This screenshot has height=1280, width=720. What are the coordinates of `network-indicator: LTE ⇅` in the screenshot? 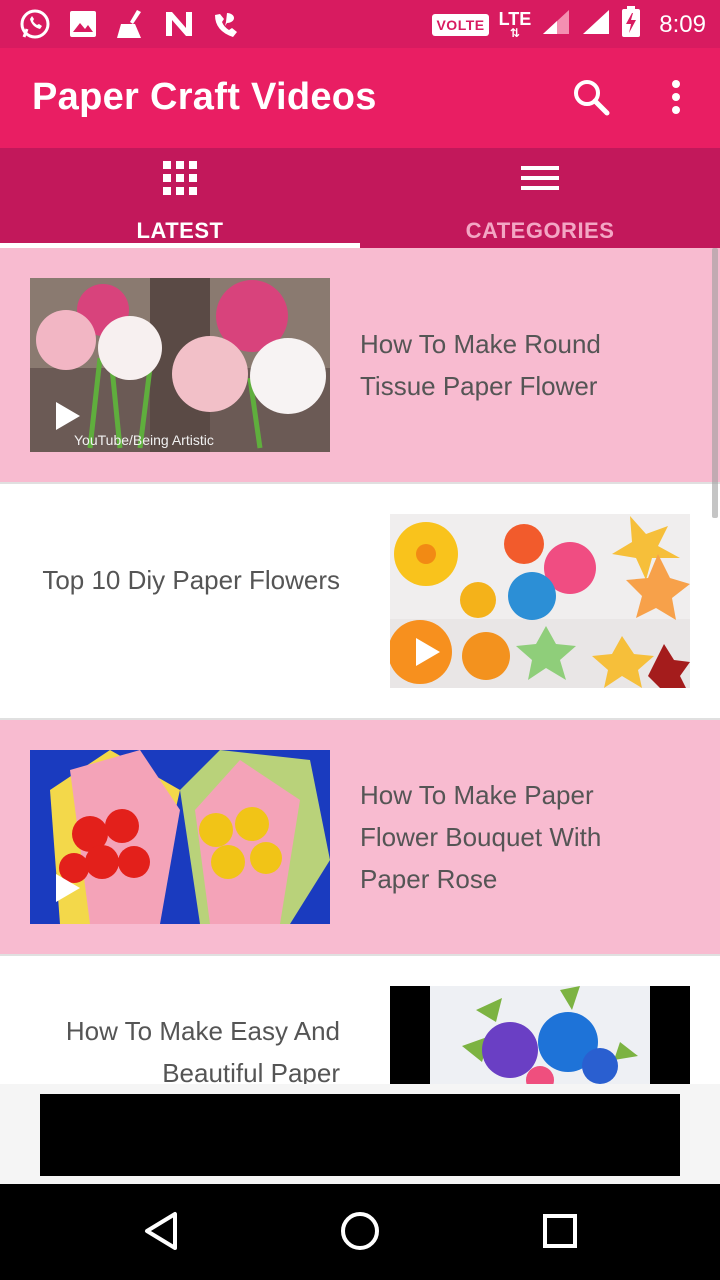 It's located at (515, 24).